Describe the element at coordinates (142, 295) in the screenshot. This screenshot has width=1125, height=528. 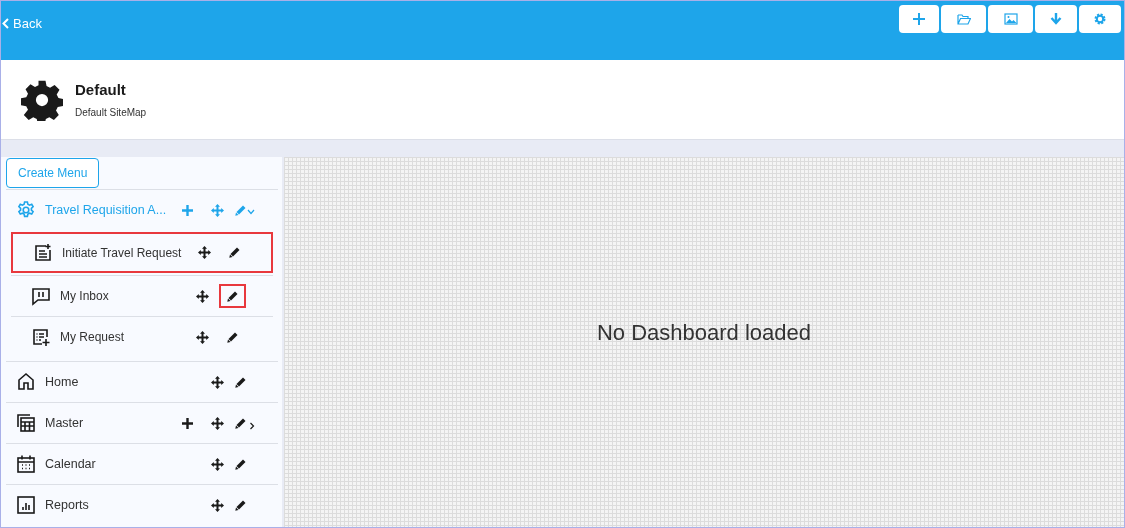
I see `submenu-item: My Inbox` at that location.